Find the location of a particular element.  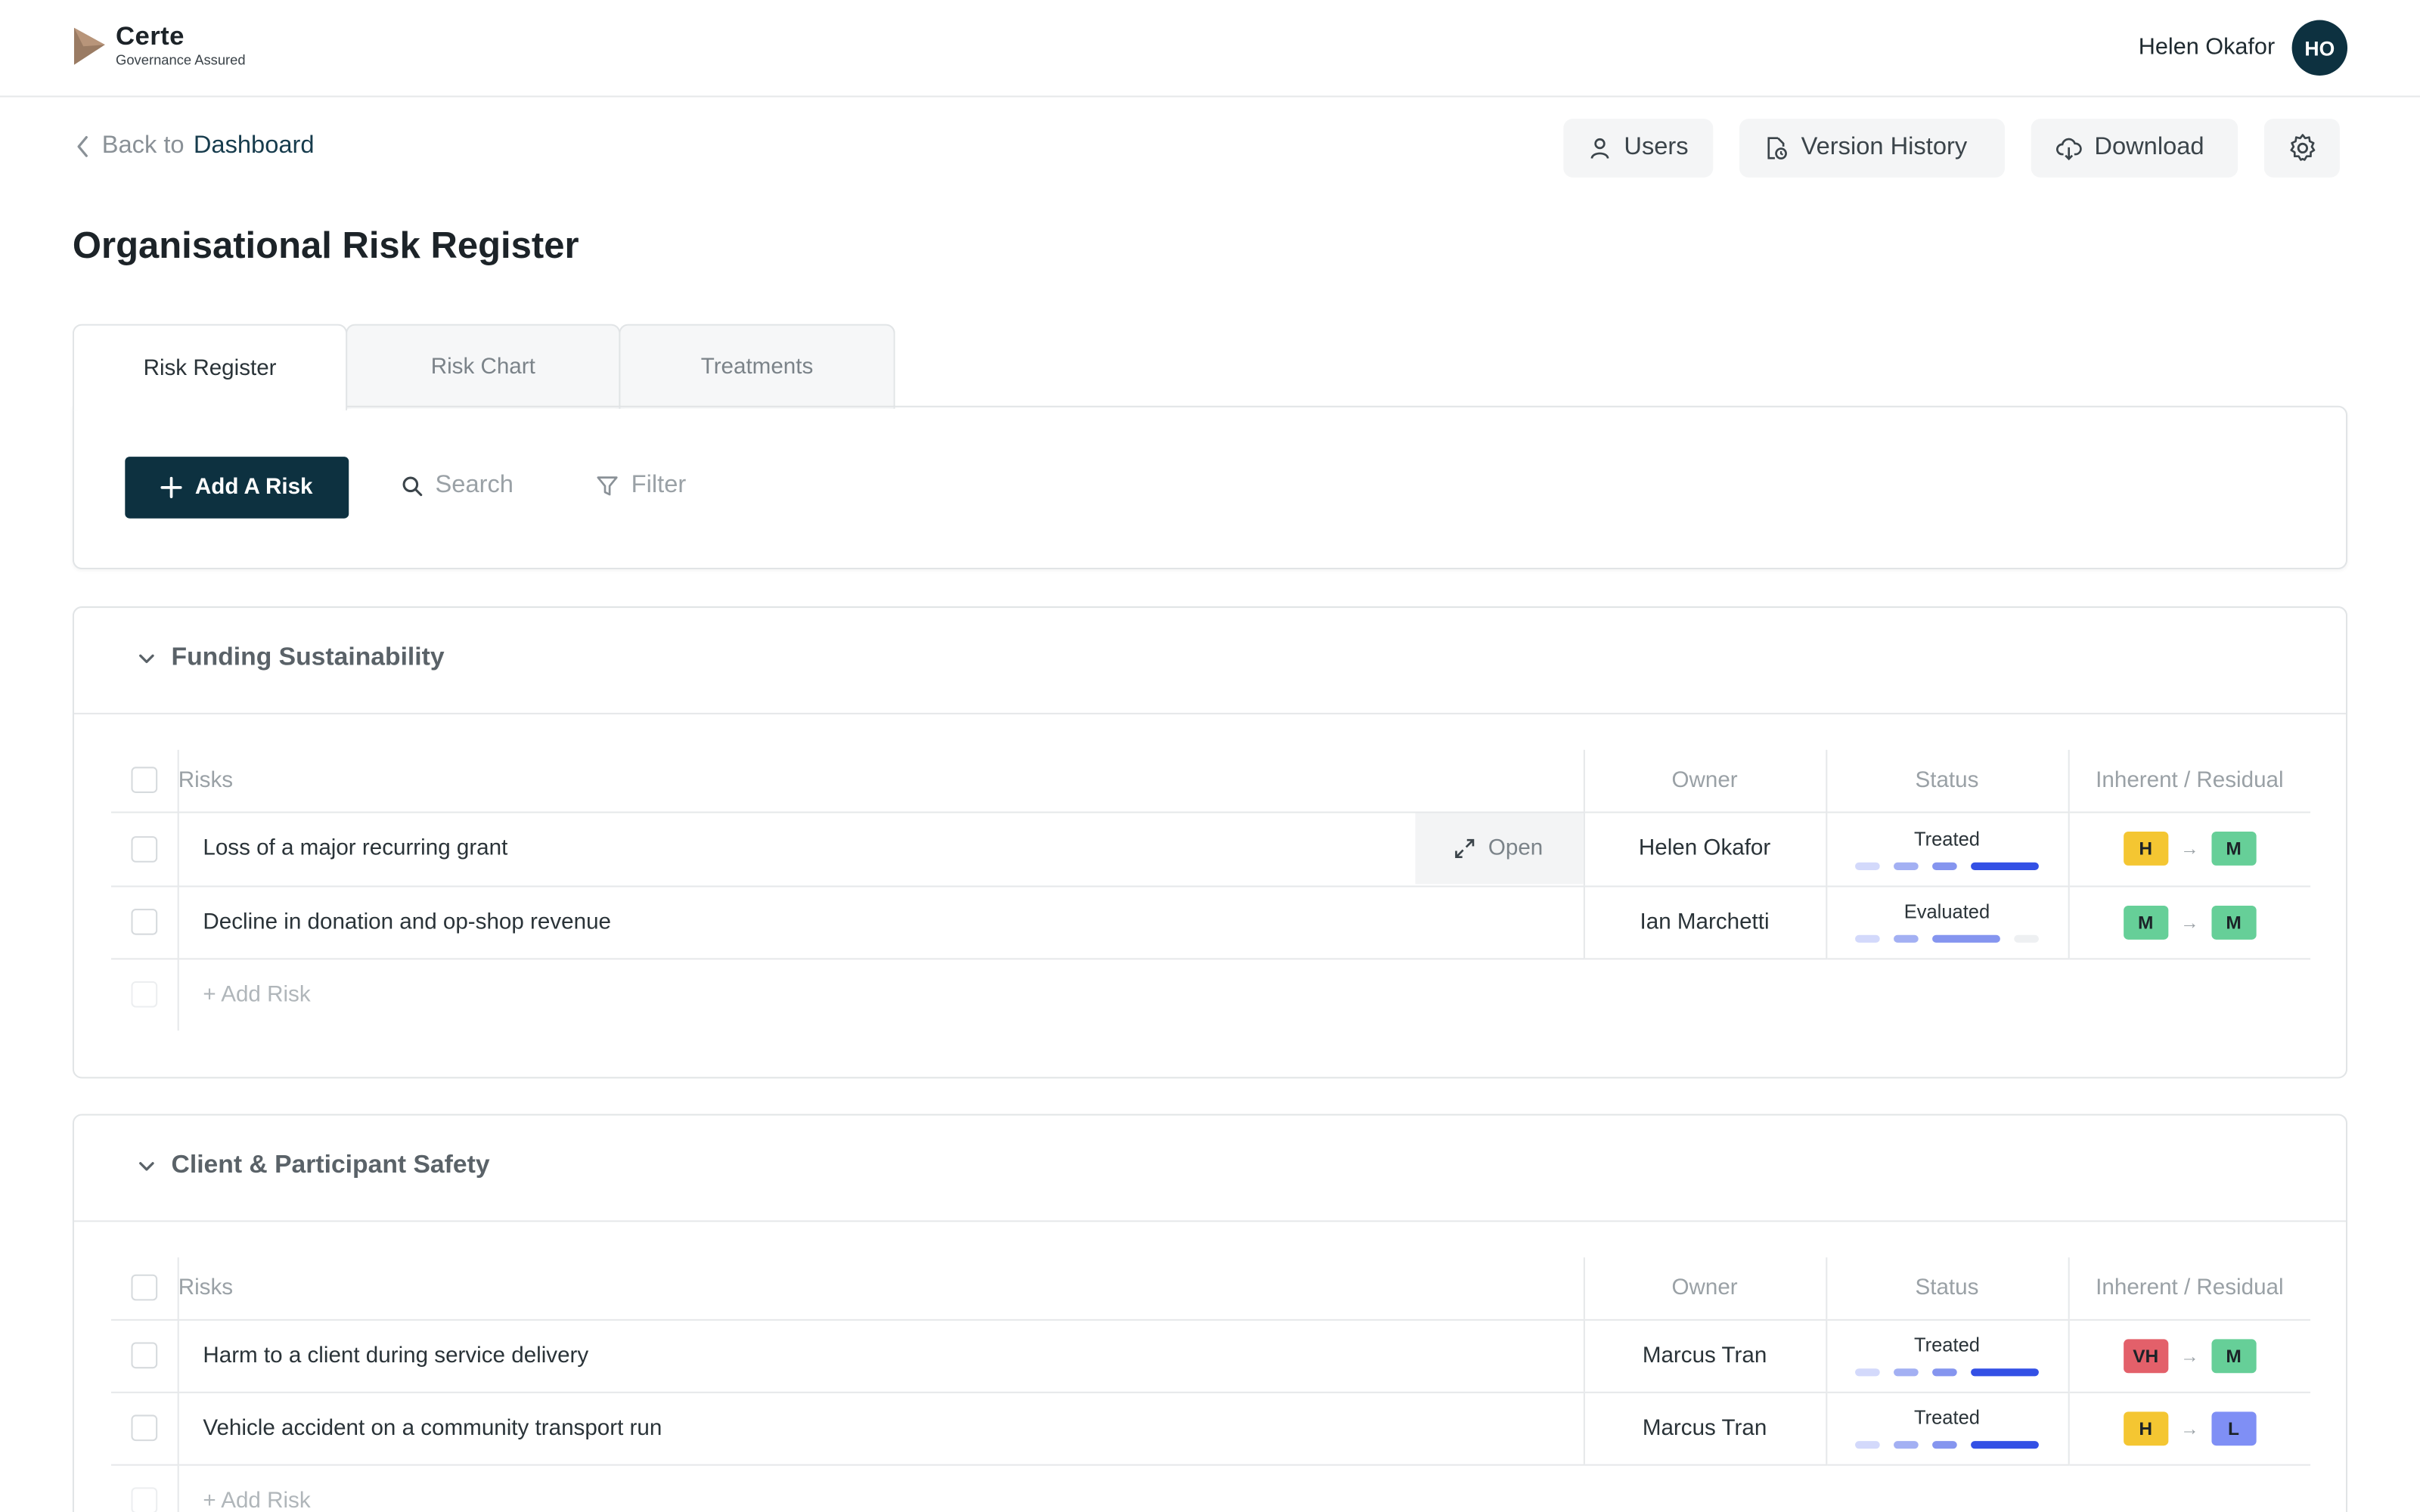

back-to-dashboard-link: Back to Dashboard is located at coordinates (194, 147).